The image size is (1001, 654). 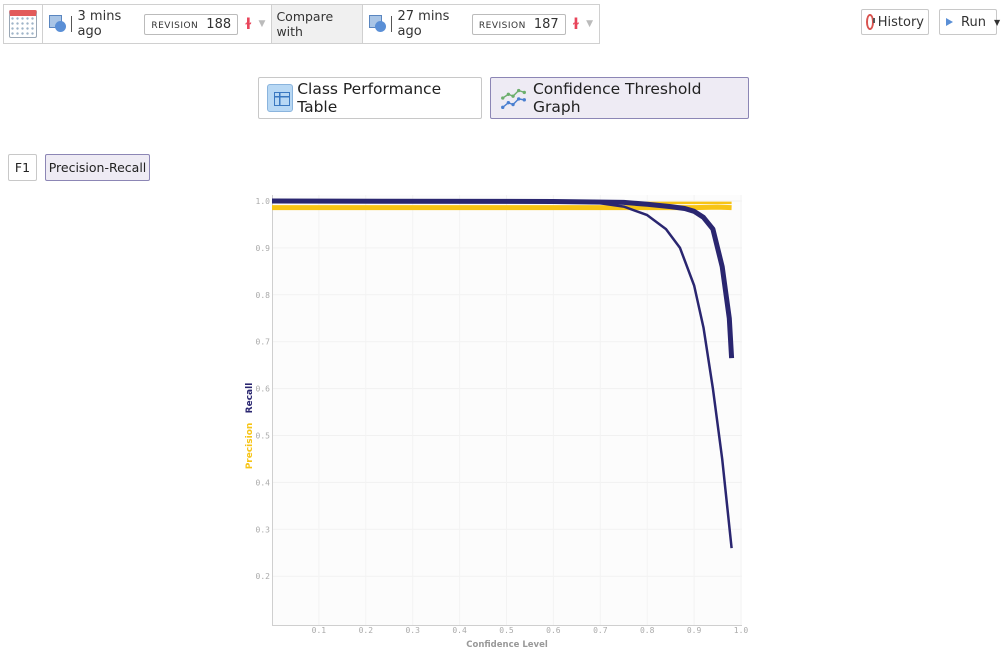 I want to click on x-tick-labels: 0.1 0.2 0.3 0.4 0.5 0.6 0.7 0.8 0.9 1.0, so click(x=530, y=630).